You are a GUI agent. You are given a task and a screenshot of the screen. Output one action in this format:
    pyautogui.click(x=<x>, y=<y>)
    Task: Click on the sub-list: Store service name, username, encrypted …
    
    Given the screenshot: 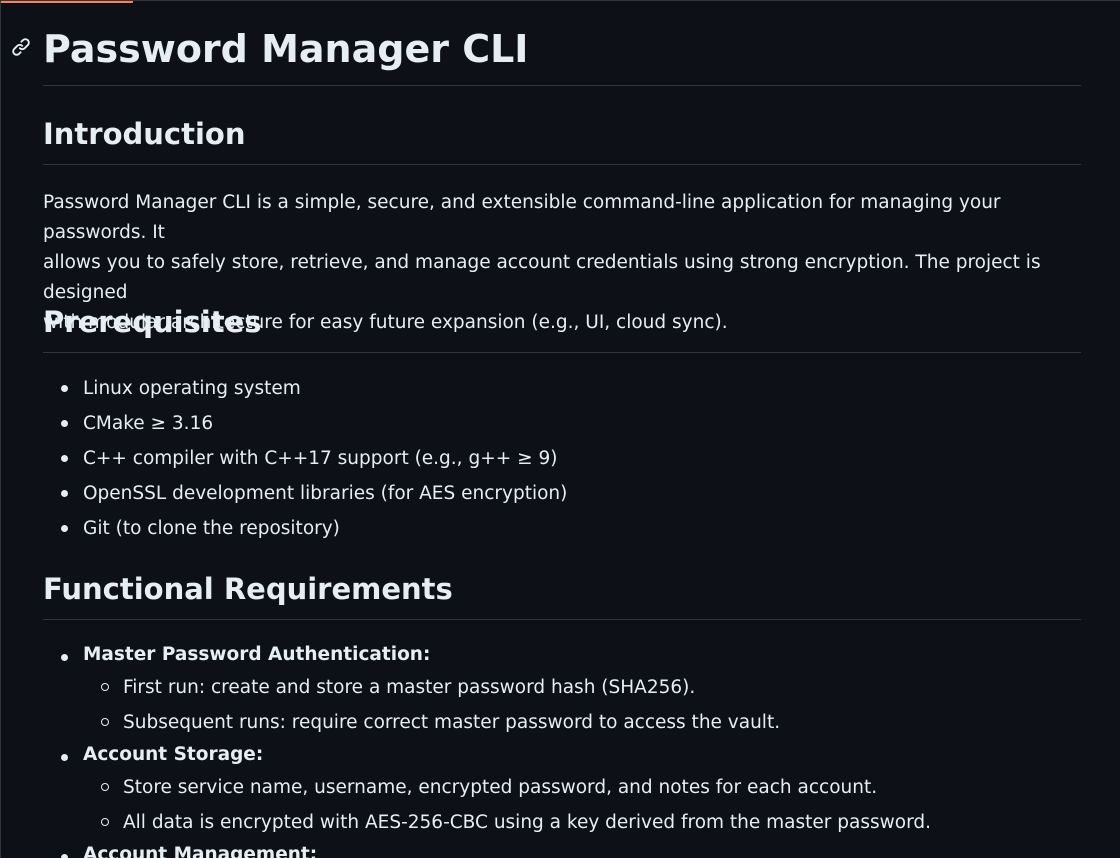 What is the action you would take?
    pyautogui.click(x=582, y=805)
    